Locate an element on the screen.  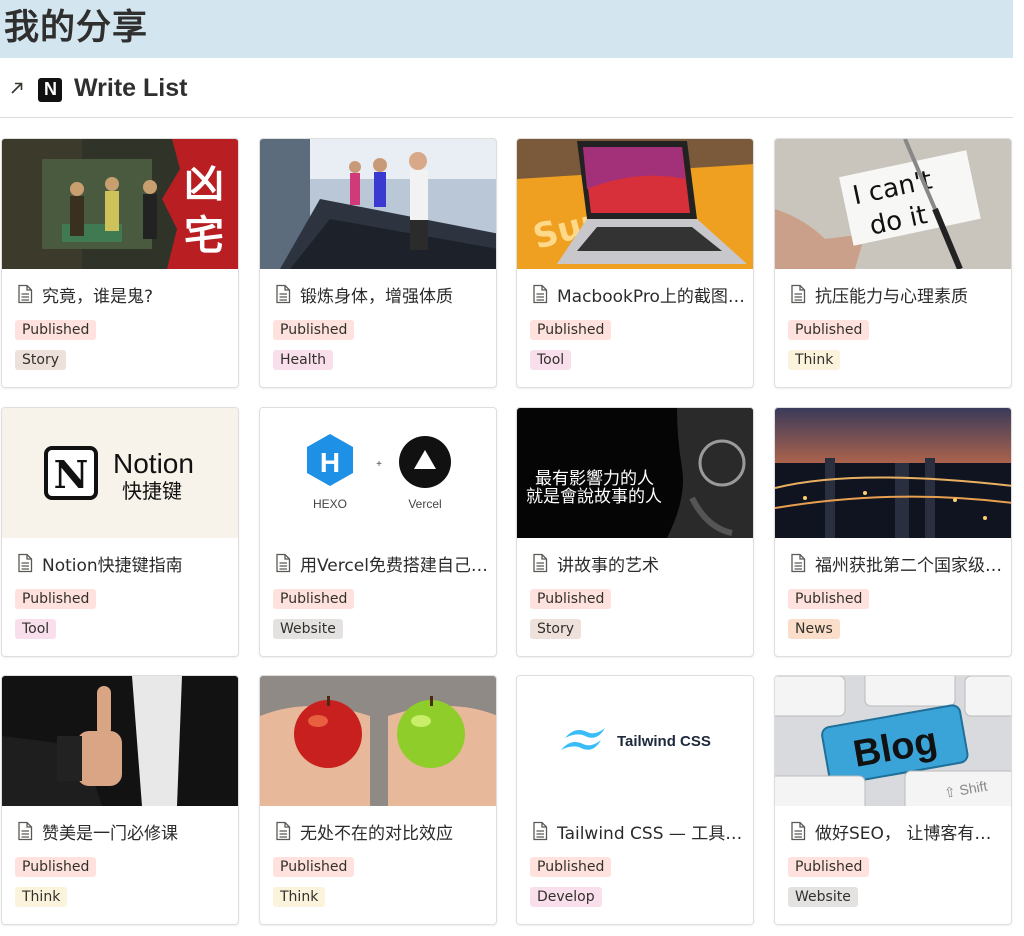
page-title: 我的分享 is located at coordinates (76, 28).